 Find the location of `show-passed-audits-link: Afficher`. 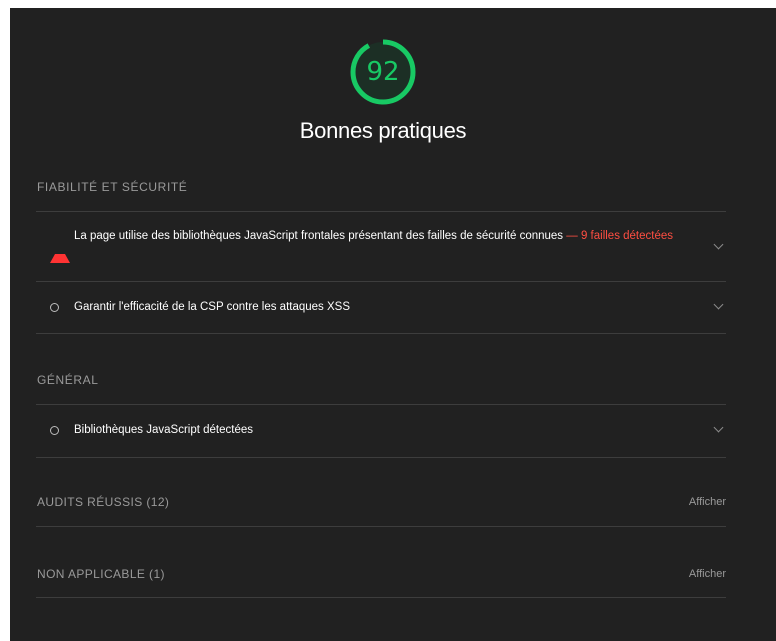

show-passed-audits-link: Afficher is located at coordinates (707, 502).